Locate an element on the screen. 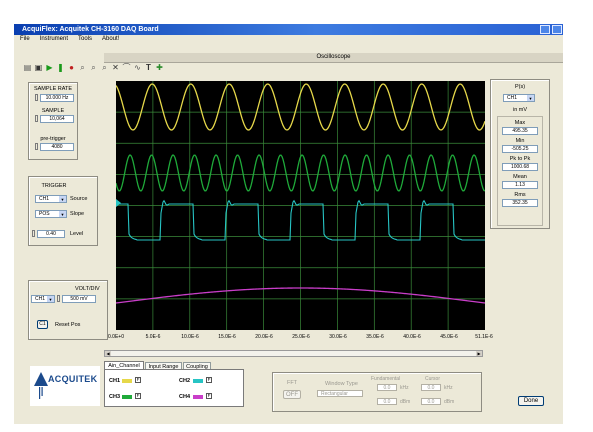 This screenshot has width=593, height=432. x-tick: 0.0E+0 is located at coordinates (116, 337).